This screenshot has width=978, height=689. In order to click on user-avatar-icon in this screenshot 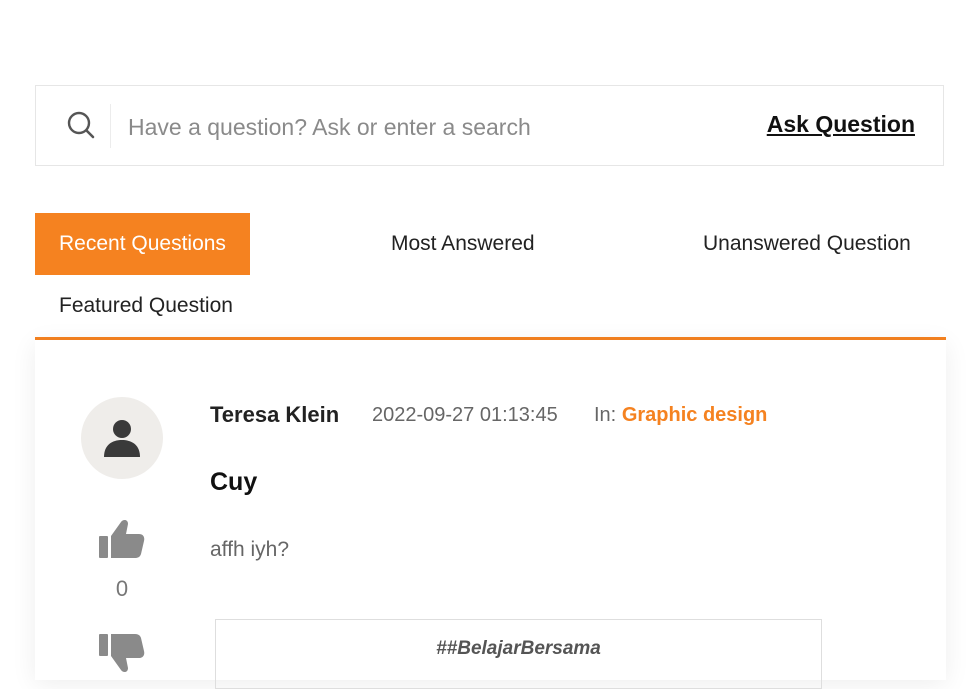, I will do `click(122, 438)`.